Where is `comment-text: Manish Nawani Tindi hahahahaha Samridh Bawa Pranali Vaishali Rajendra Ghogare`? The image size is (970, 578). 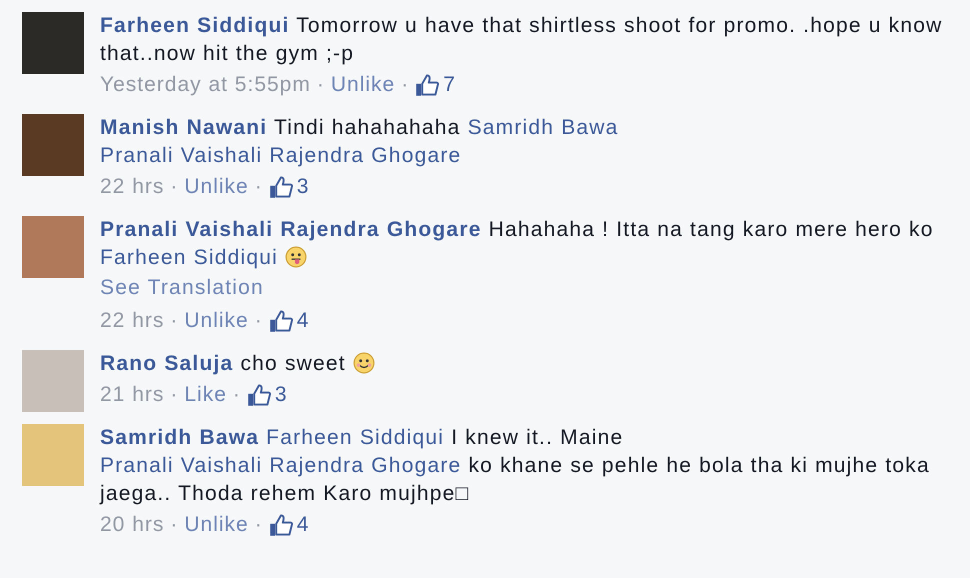 comment-text: Manish Nawani Tindi hahahahaha Samridh Bawa Pranali Vaishali Rajendra Ghogare is located at coordinates (360, 142).